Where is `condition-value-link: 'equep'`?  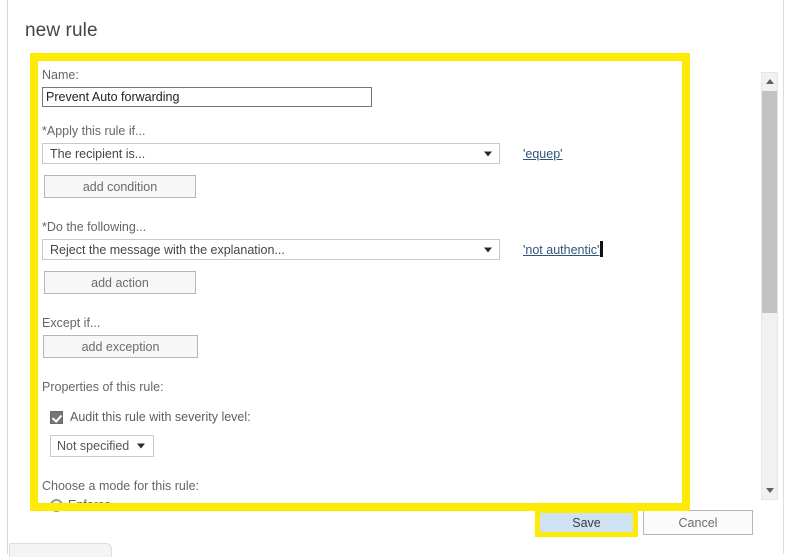 condition-value-link: 'equep' is located at coordinates (543, 154).